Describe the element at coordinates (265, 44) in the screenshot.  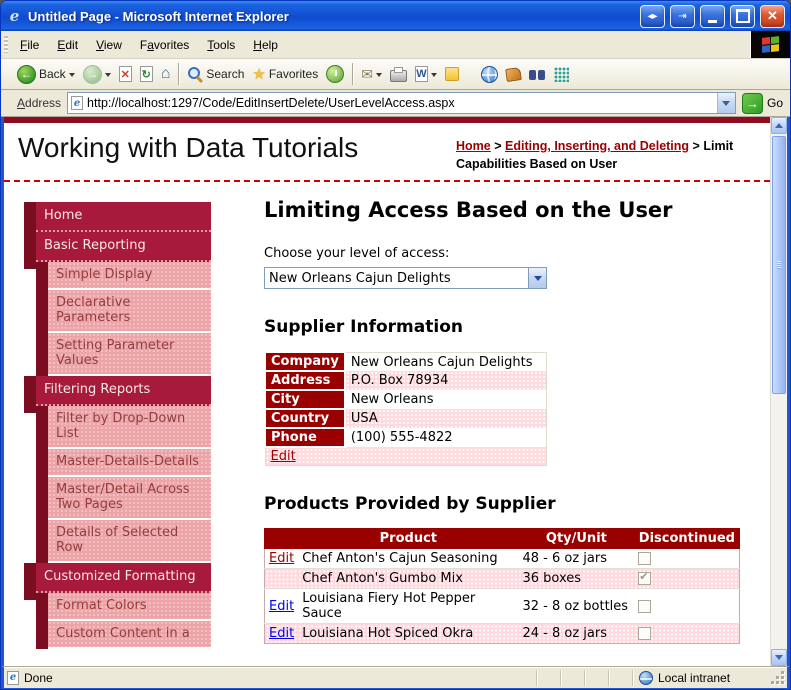
I see `menu-item-help: Help` at that location.